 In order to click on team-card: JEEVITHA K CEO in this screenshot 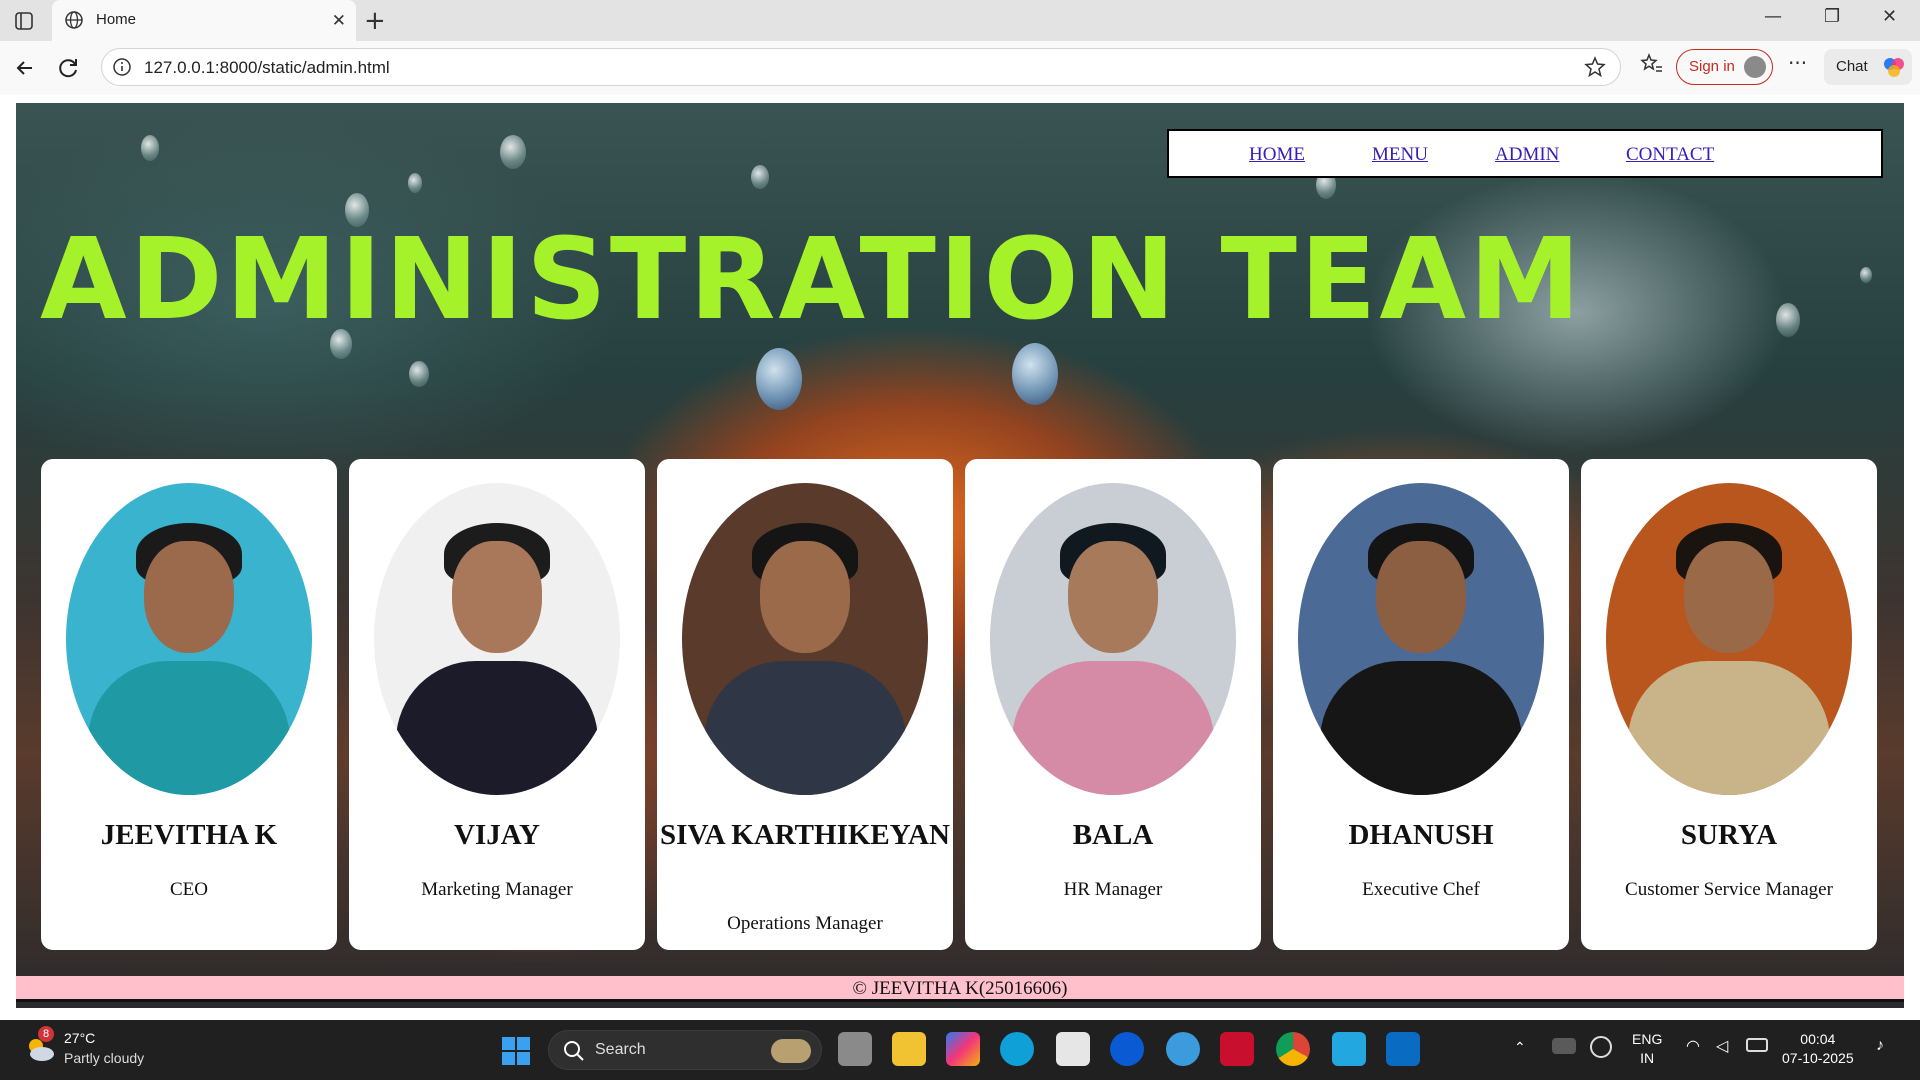, I will do `click(189, 704)`.